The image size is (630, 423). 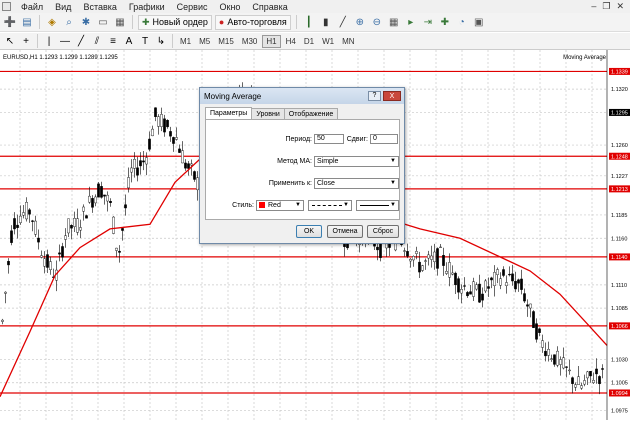 What do you see at coordinates (81, 41) in the screenshot?
I see `trendline-icon: ╱` at bounding box center [81, 41].